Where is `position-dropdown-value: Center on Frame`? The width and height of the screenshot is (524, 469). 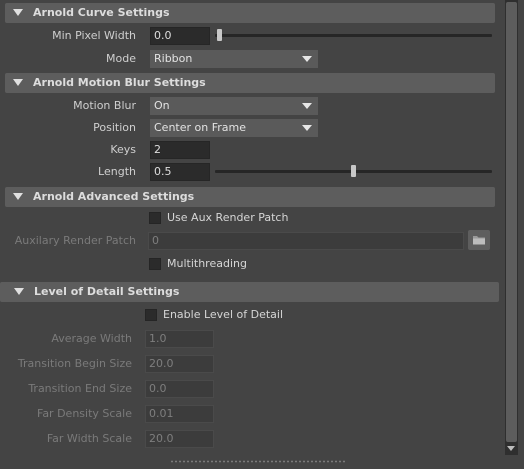 position-dropdown-value: Center on Frame is located at coordinates (200, 127).